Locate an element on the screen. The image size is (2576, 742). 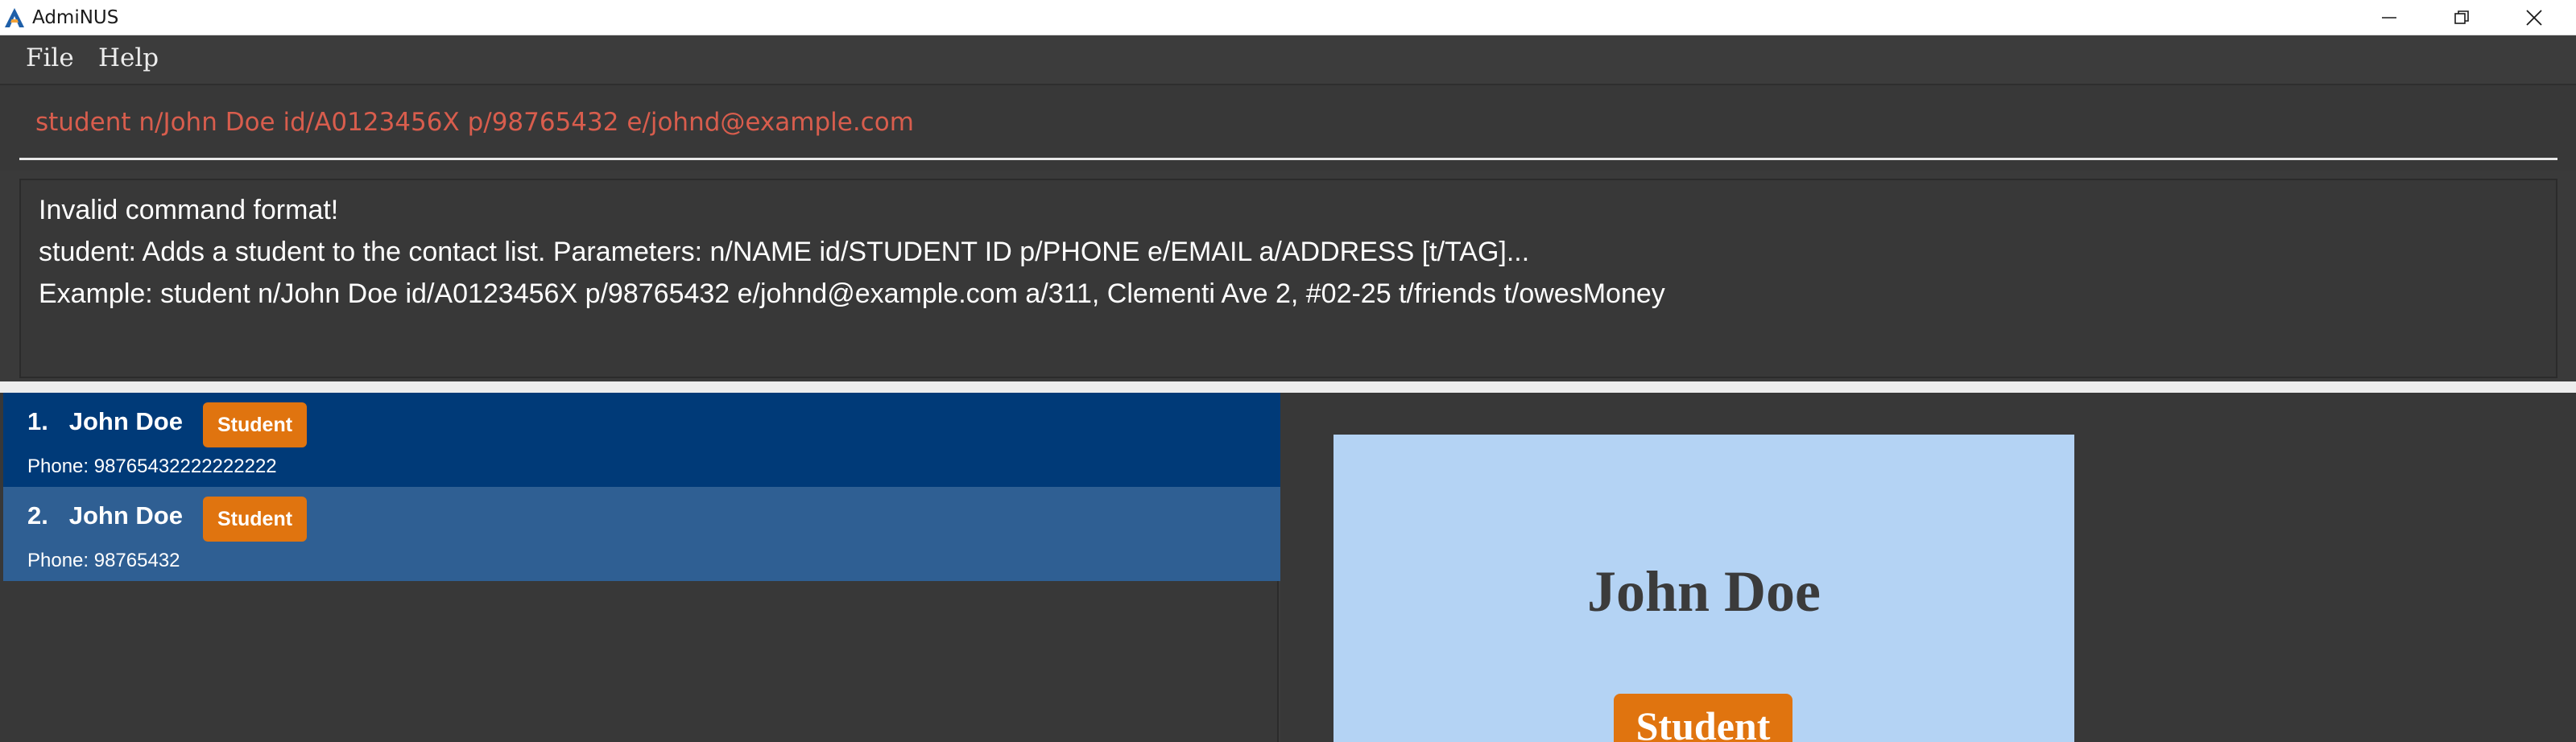
minimize-icon is located at coordinates (2389, 18).